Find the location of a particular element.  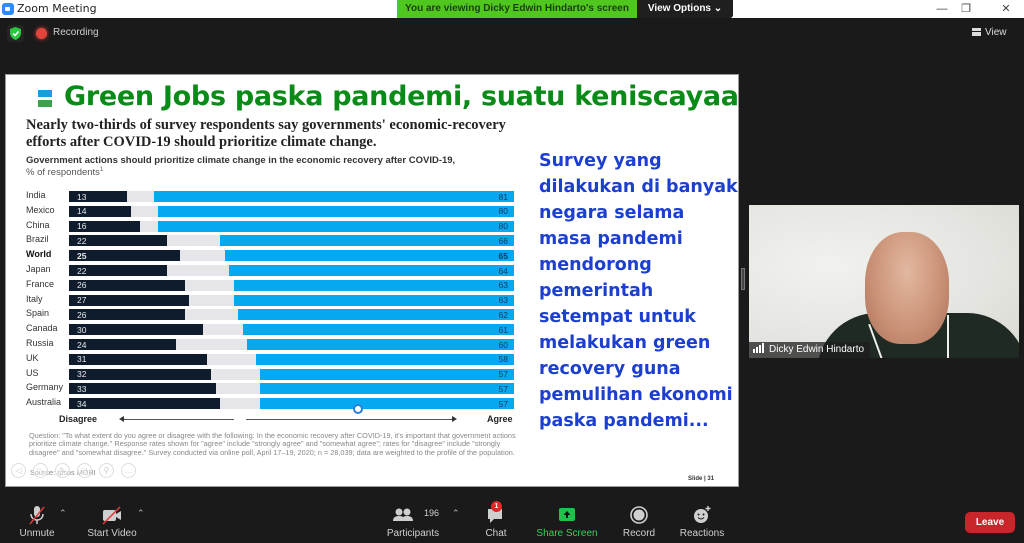

participants-icon is located at coordinates (403, 514).